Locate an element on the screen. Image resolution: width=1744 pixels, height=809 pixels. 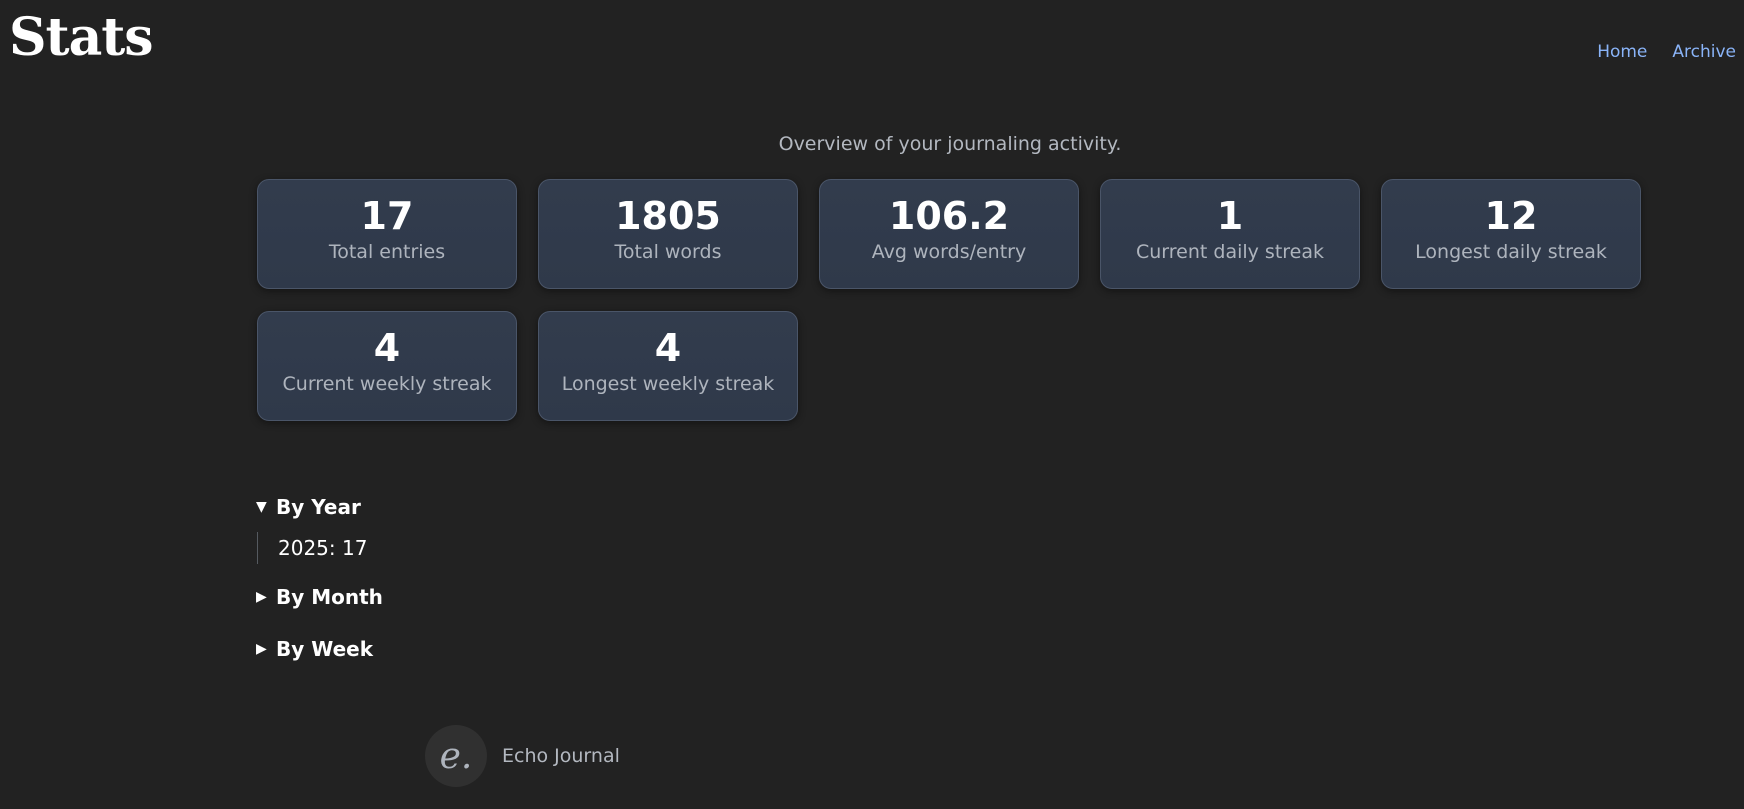
stat-label: Longest weekly streak is located at coordinates (668, 384).